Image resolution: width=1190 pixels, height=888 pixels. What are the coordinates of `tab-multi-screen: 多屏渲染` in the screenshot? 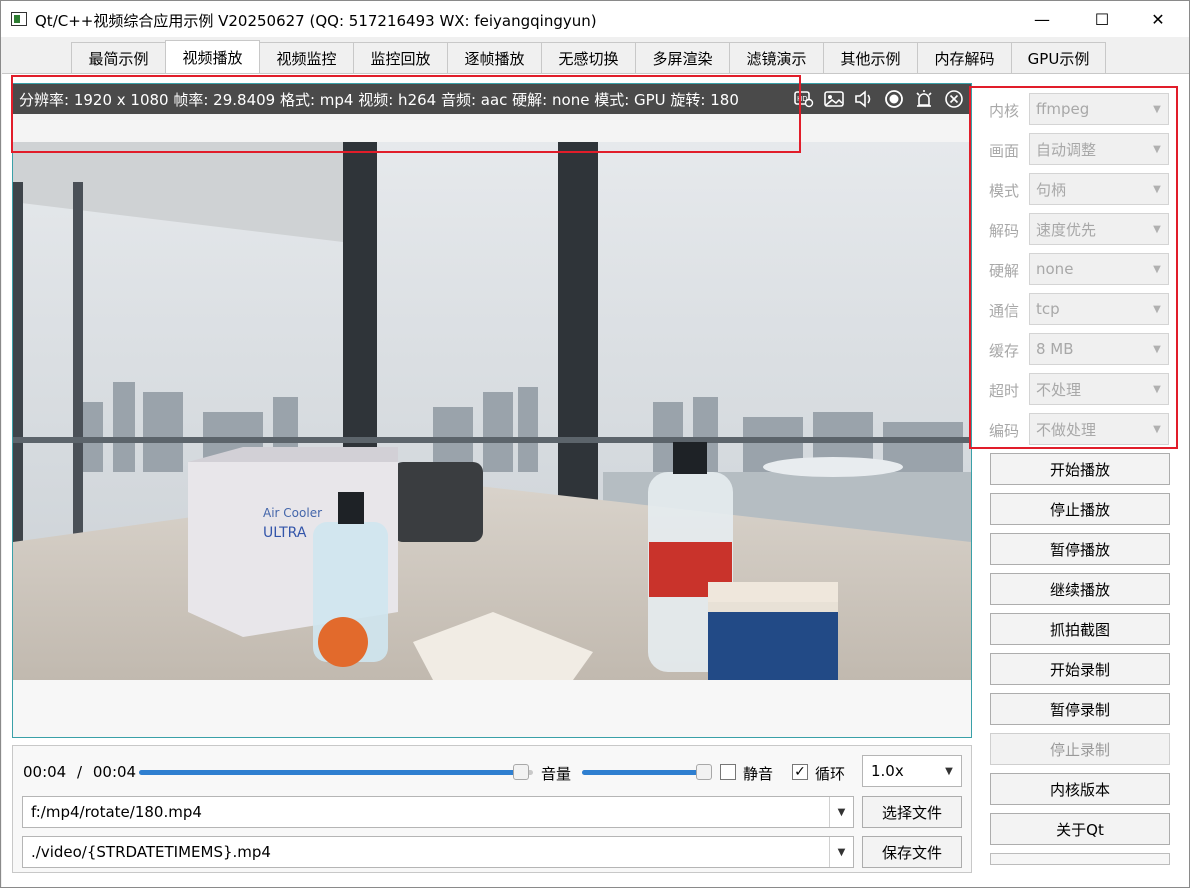 It's located at (682, 57).